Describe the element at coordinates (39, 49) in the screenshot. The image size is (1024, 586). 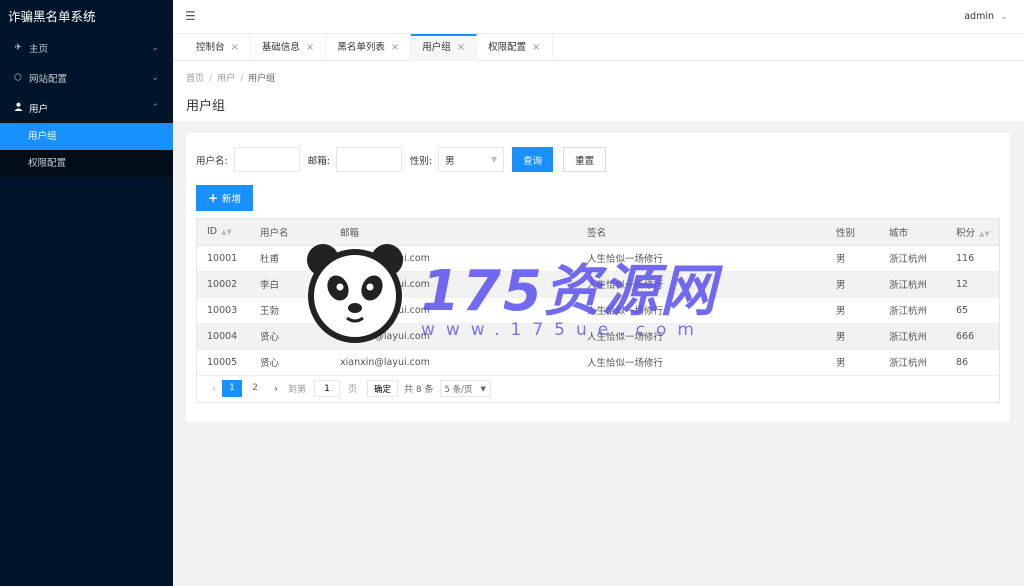
I see `sidebar-item-label: 主页` at that location.